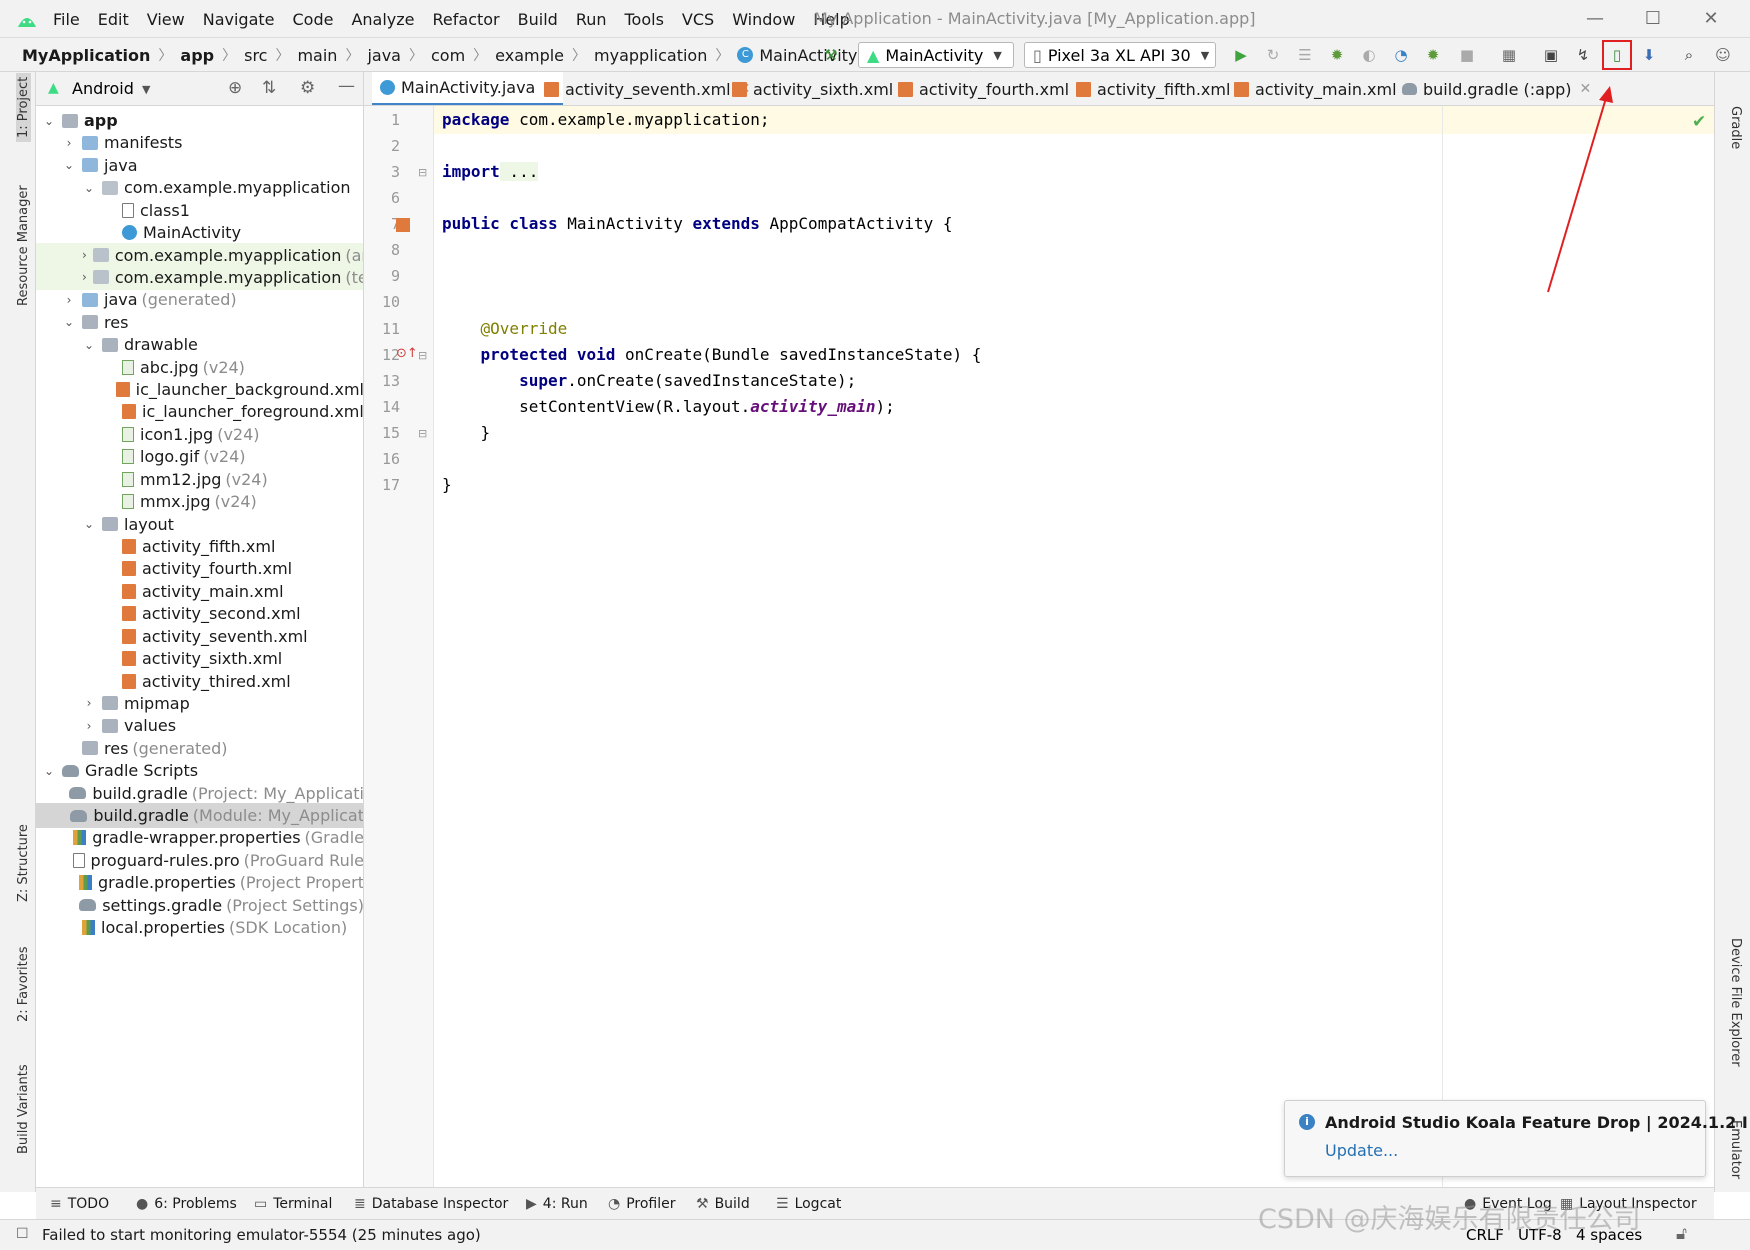 This screenshot has height=1250, width=1750. Describe the element at coordinates (199, 389) in the screenshot. I see `tree-item: ic_launcher_background.xml` at that location.